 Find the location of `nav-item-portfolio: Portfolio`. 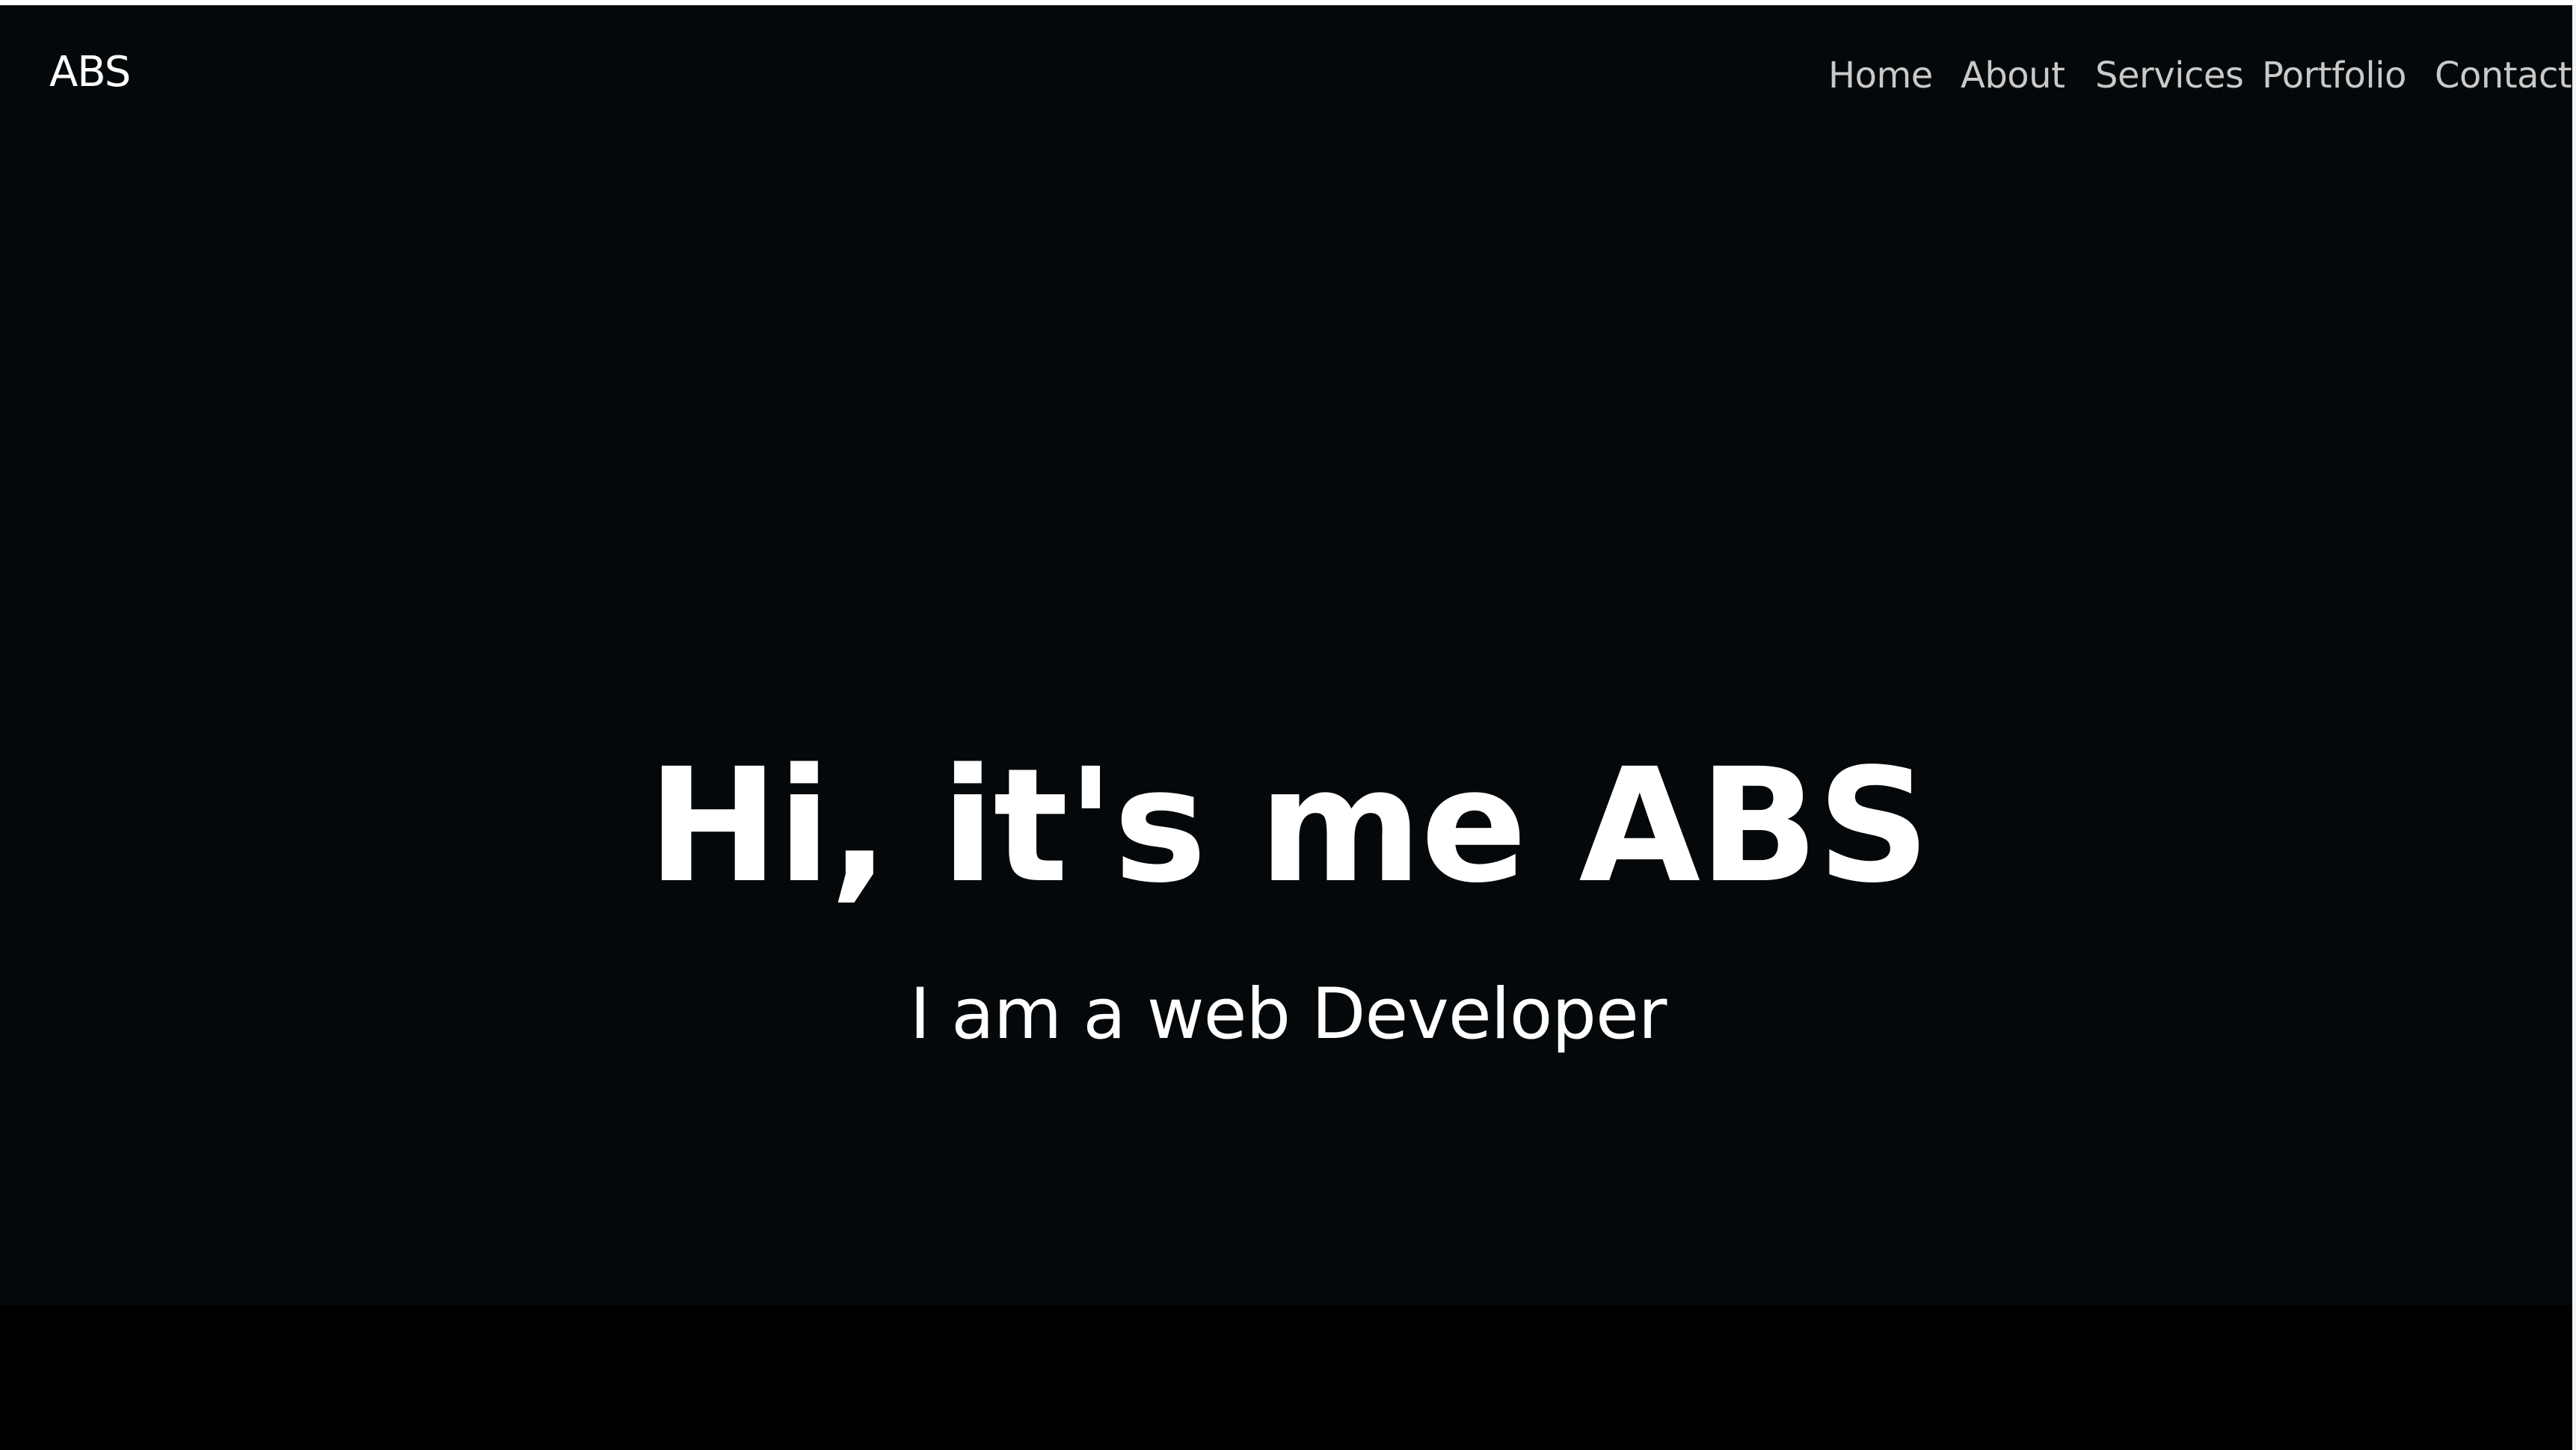

nav-item-portfolio: Portfolio is located at coordinates (2334, 75).